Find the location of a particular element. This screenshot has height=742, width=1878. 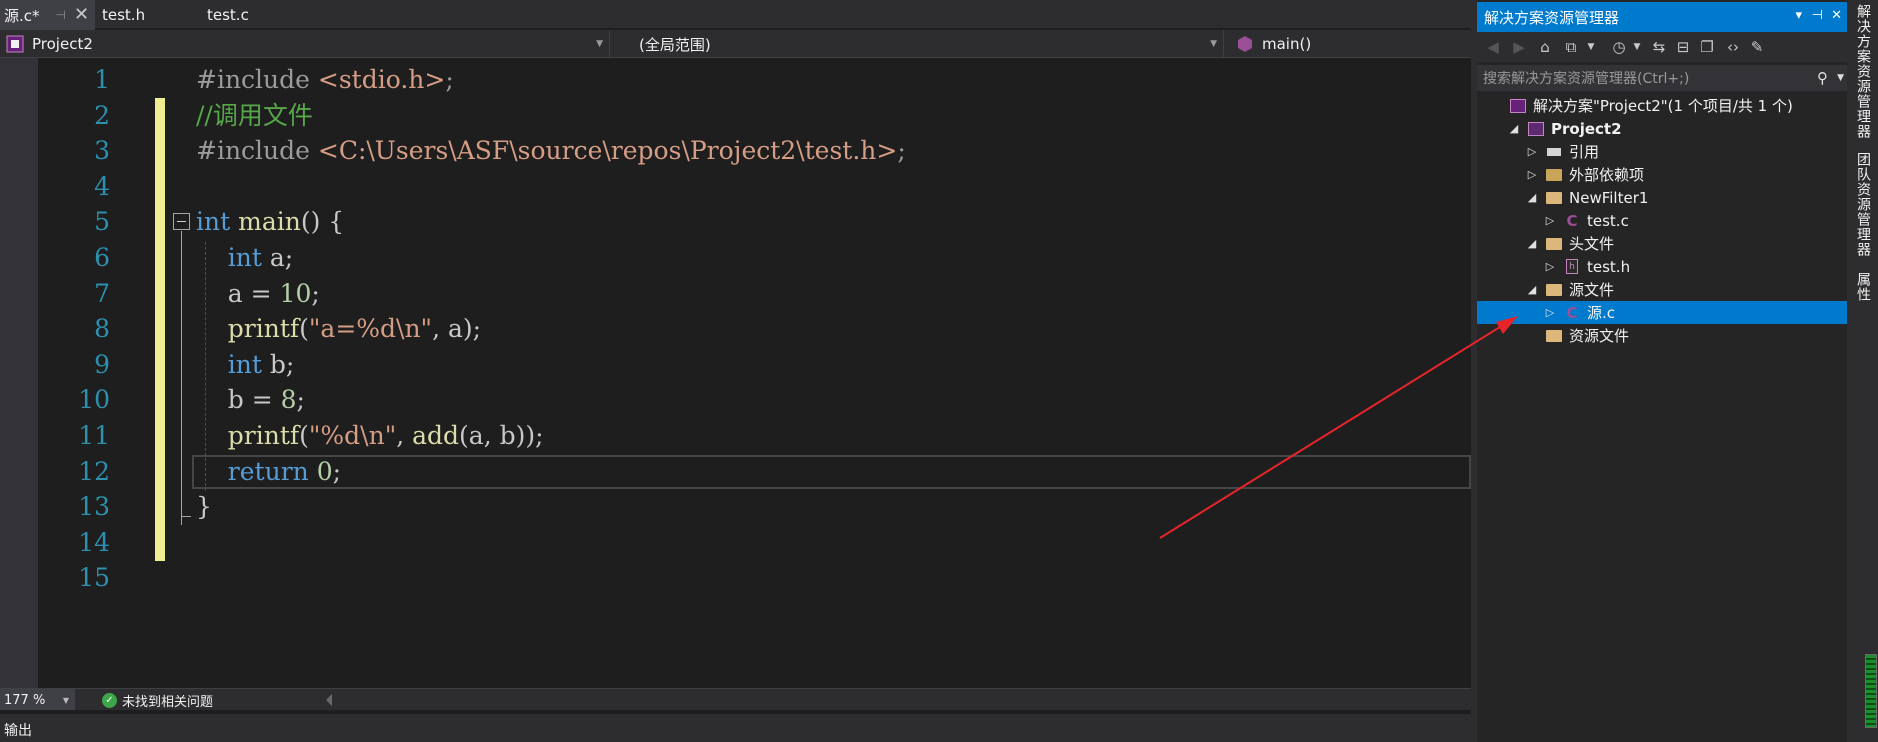

code-line: a = 10; is located at coordinates (258, 294).